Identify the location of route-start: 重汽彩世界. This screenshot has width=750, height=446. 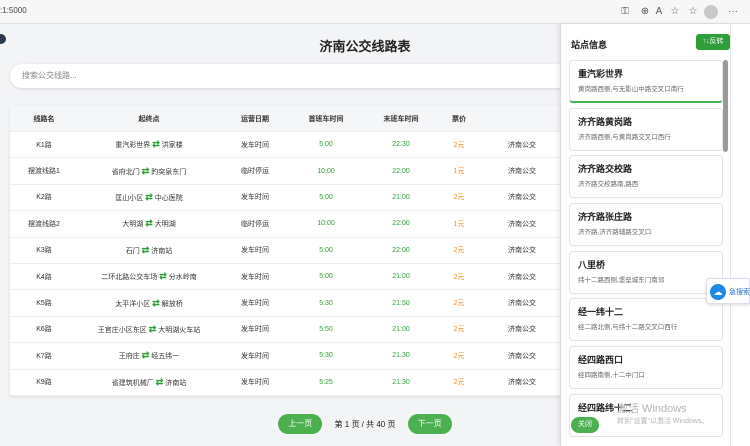
(133, 146).